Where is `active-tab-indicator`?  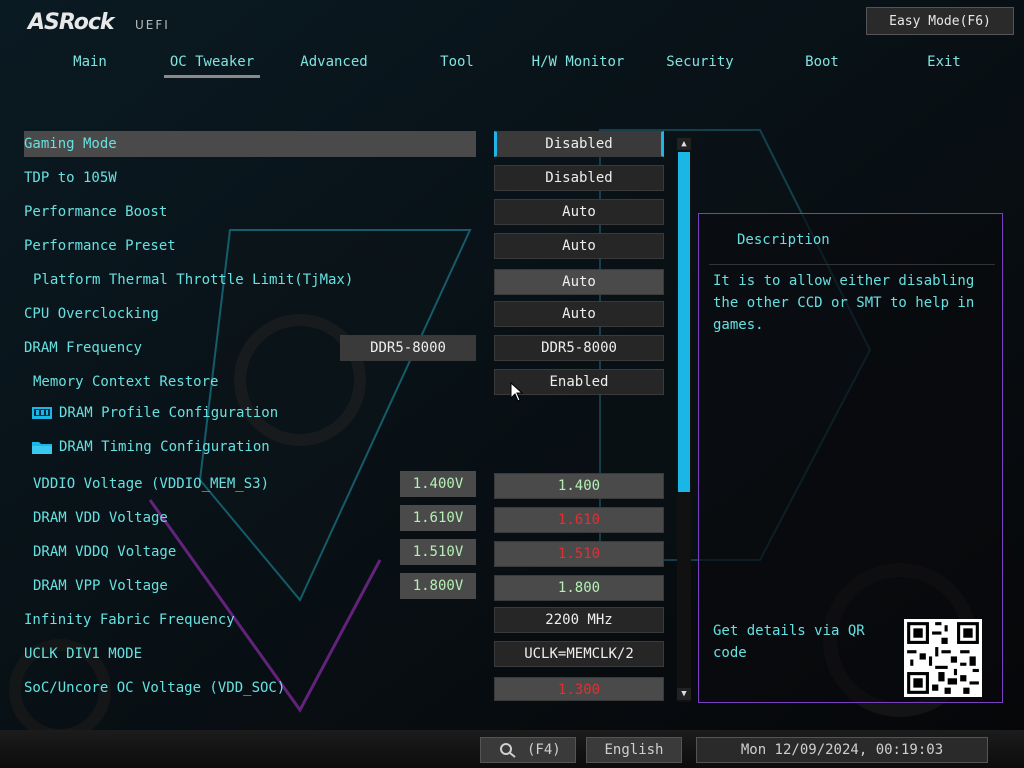 active-tab-indicator is located at coordinates (212, 76).